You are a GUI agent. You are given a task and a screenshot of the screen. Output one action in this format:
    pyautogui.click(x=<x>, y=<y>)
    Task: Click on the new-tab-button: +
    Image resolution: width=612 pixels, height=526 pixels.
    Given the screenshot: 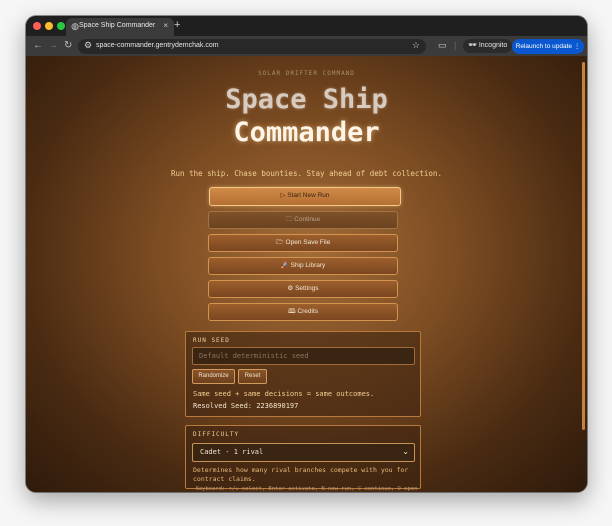 What is the action you would take?
    pyautogui.click(x=177, y=25)
    